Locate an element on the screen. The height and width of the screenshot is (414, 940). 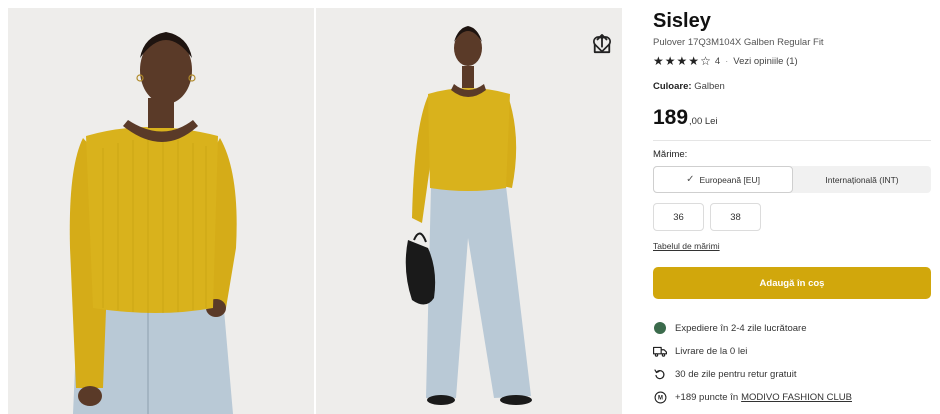
share-button is located at coordinates (602, 52).